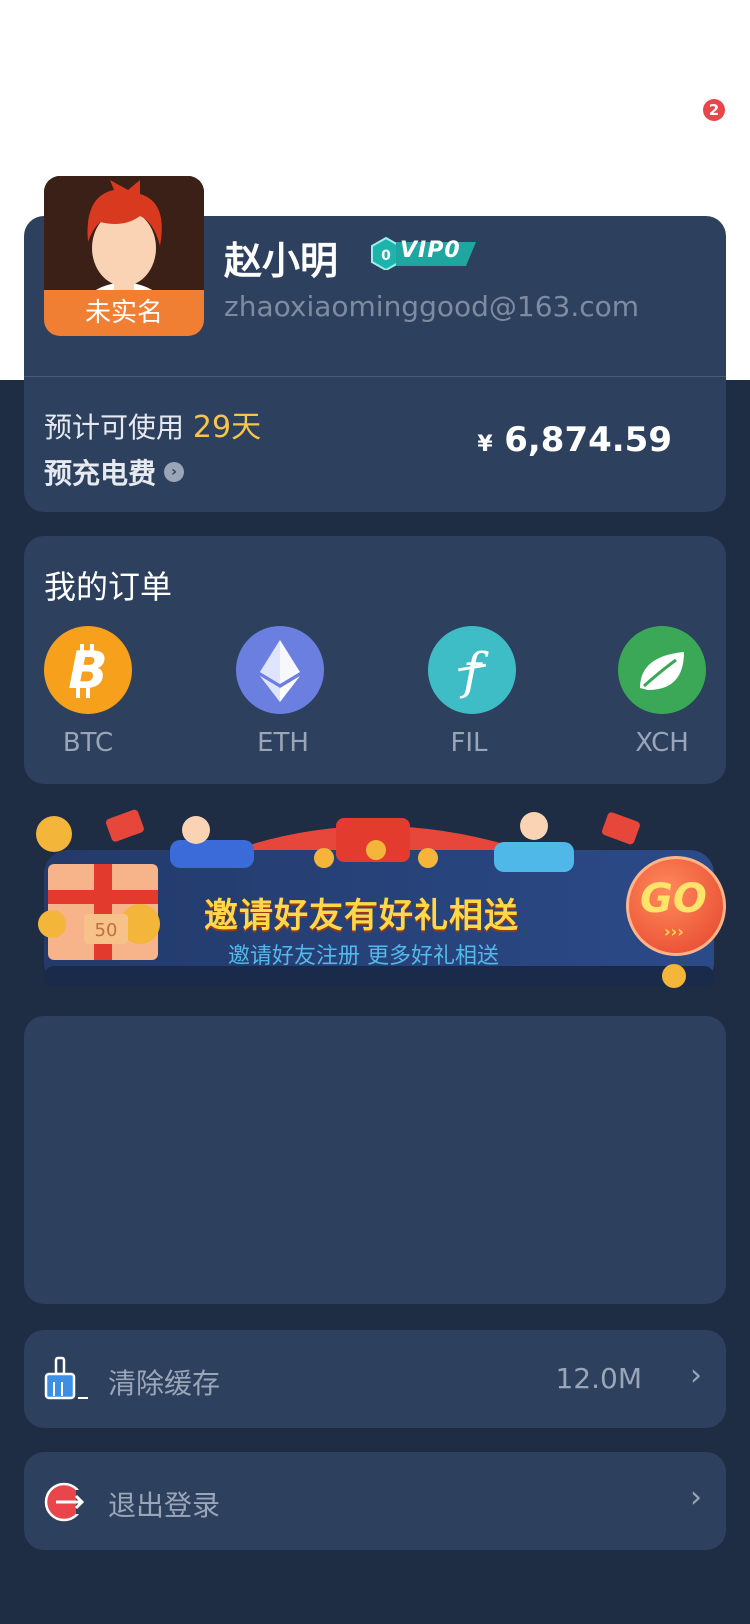 The image size is (750, 1624). I want to click on svg-text: f, so click(474, 671).